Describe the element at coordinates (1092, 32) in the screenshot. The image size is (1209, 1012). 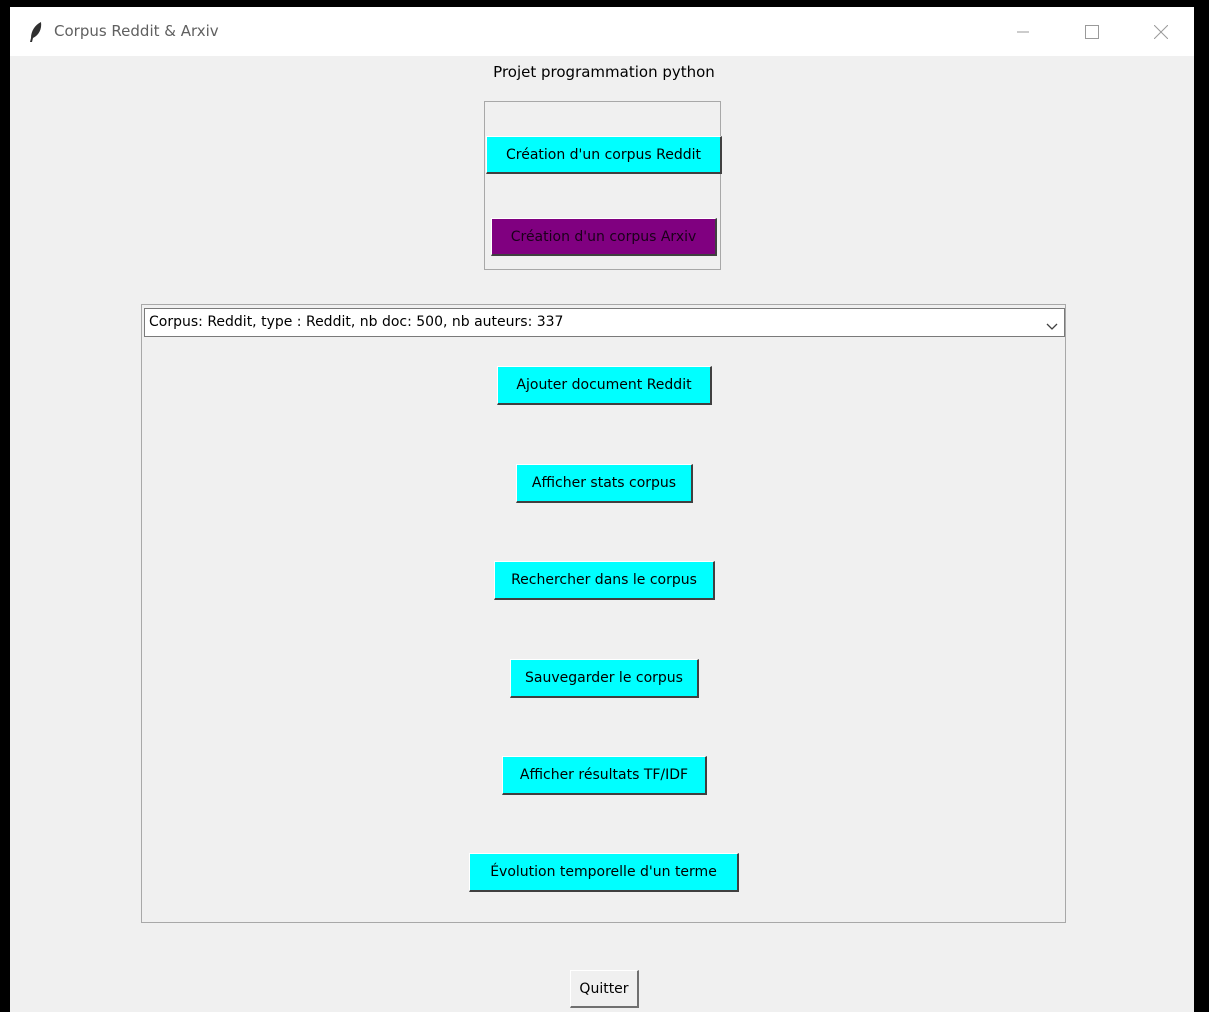
I see `maximize-icon` at that location.